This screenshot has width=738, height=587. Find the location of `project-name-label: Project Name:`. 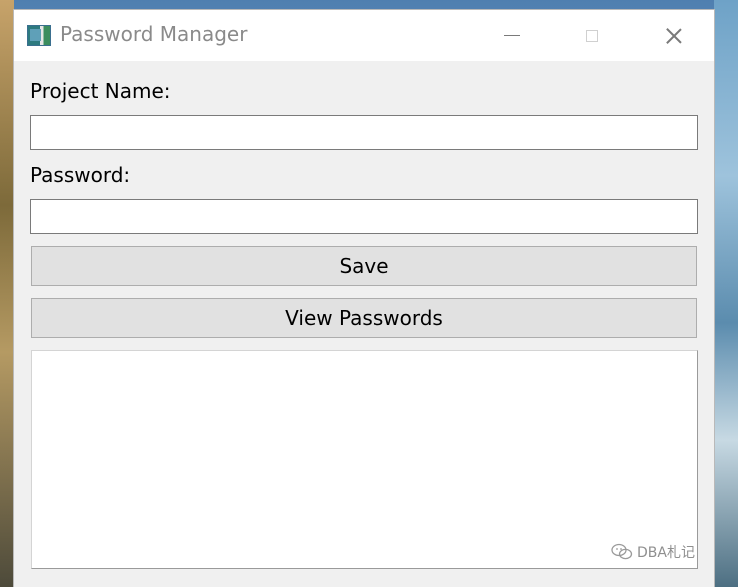

project-name-label: Project Name: is located at coordinates (100, 91).